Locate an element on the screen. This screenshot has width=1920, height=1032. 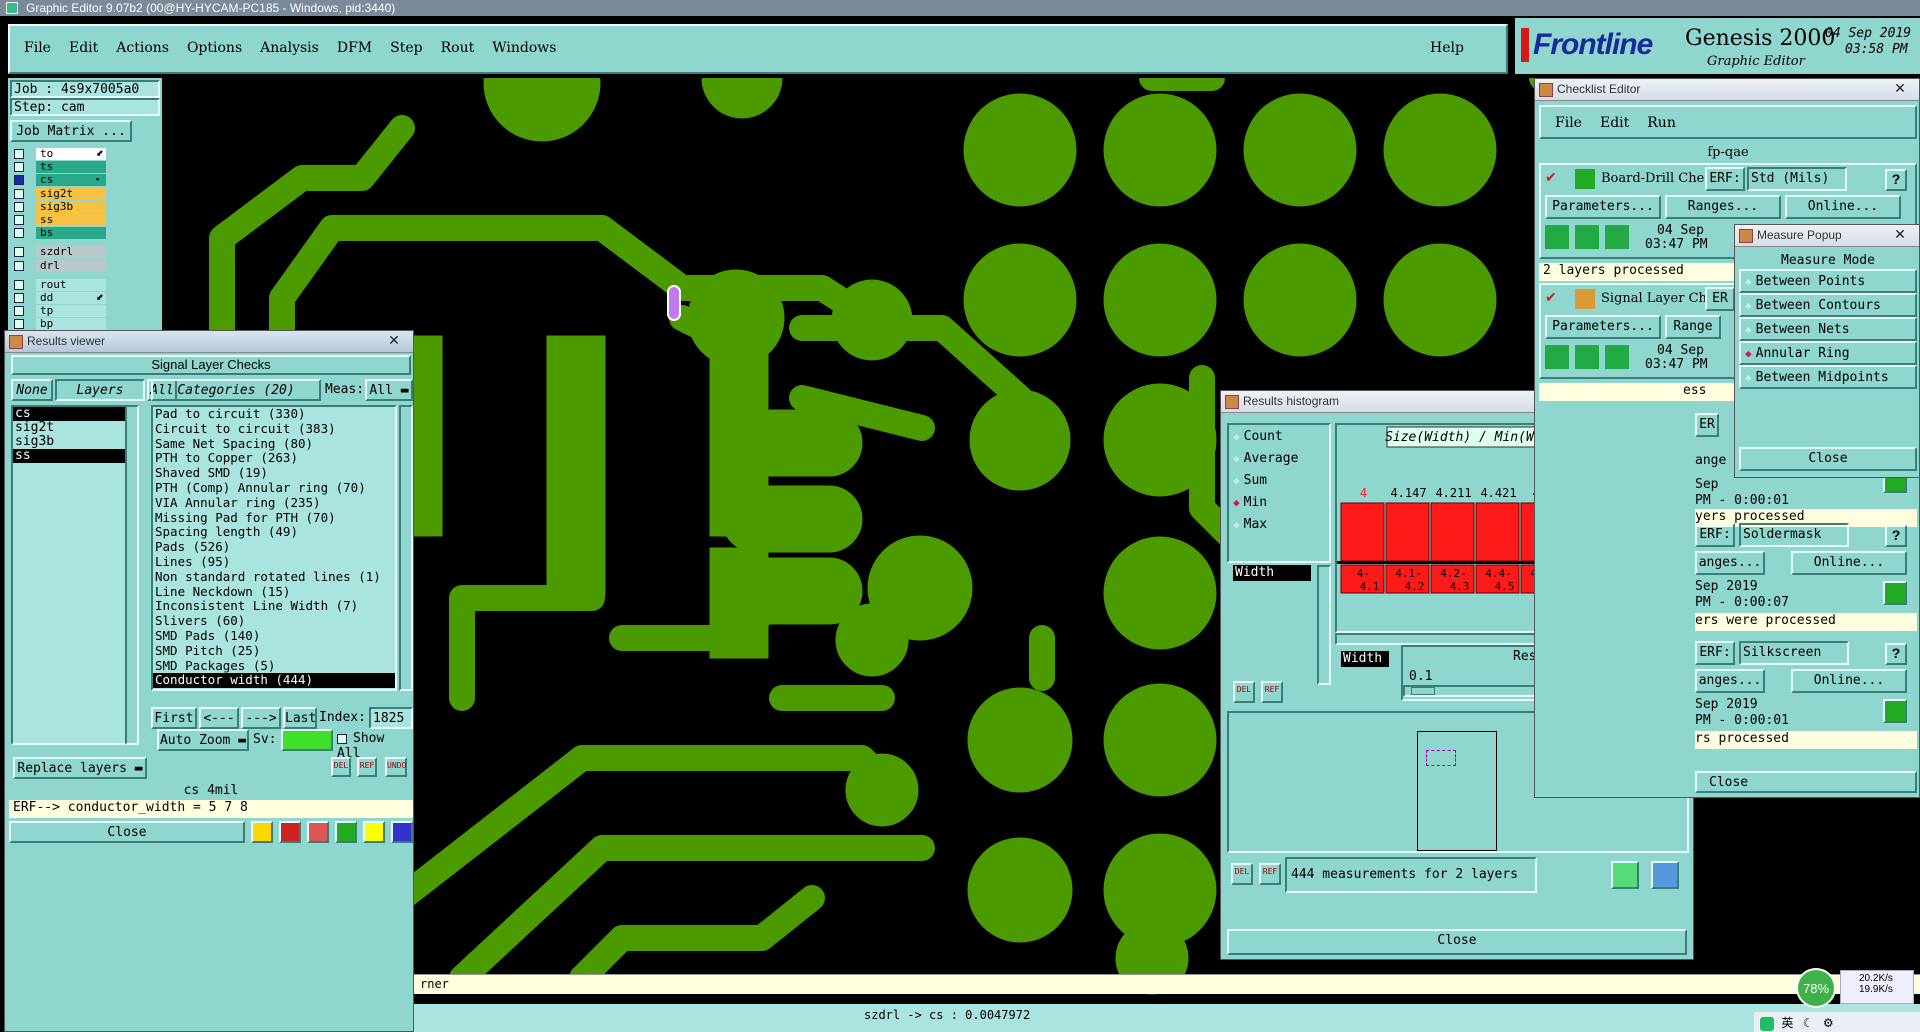
checklist-menu-run: Run is located at coordinates (1661, 126).